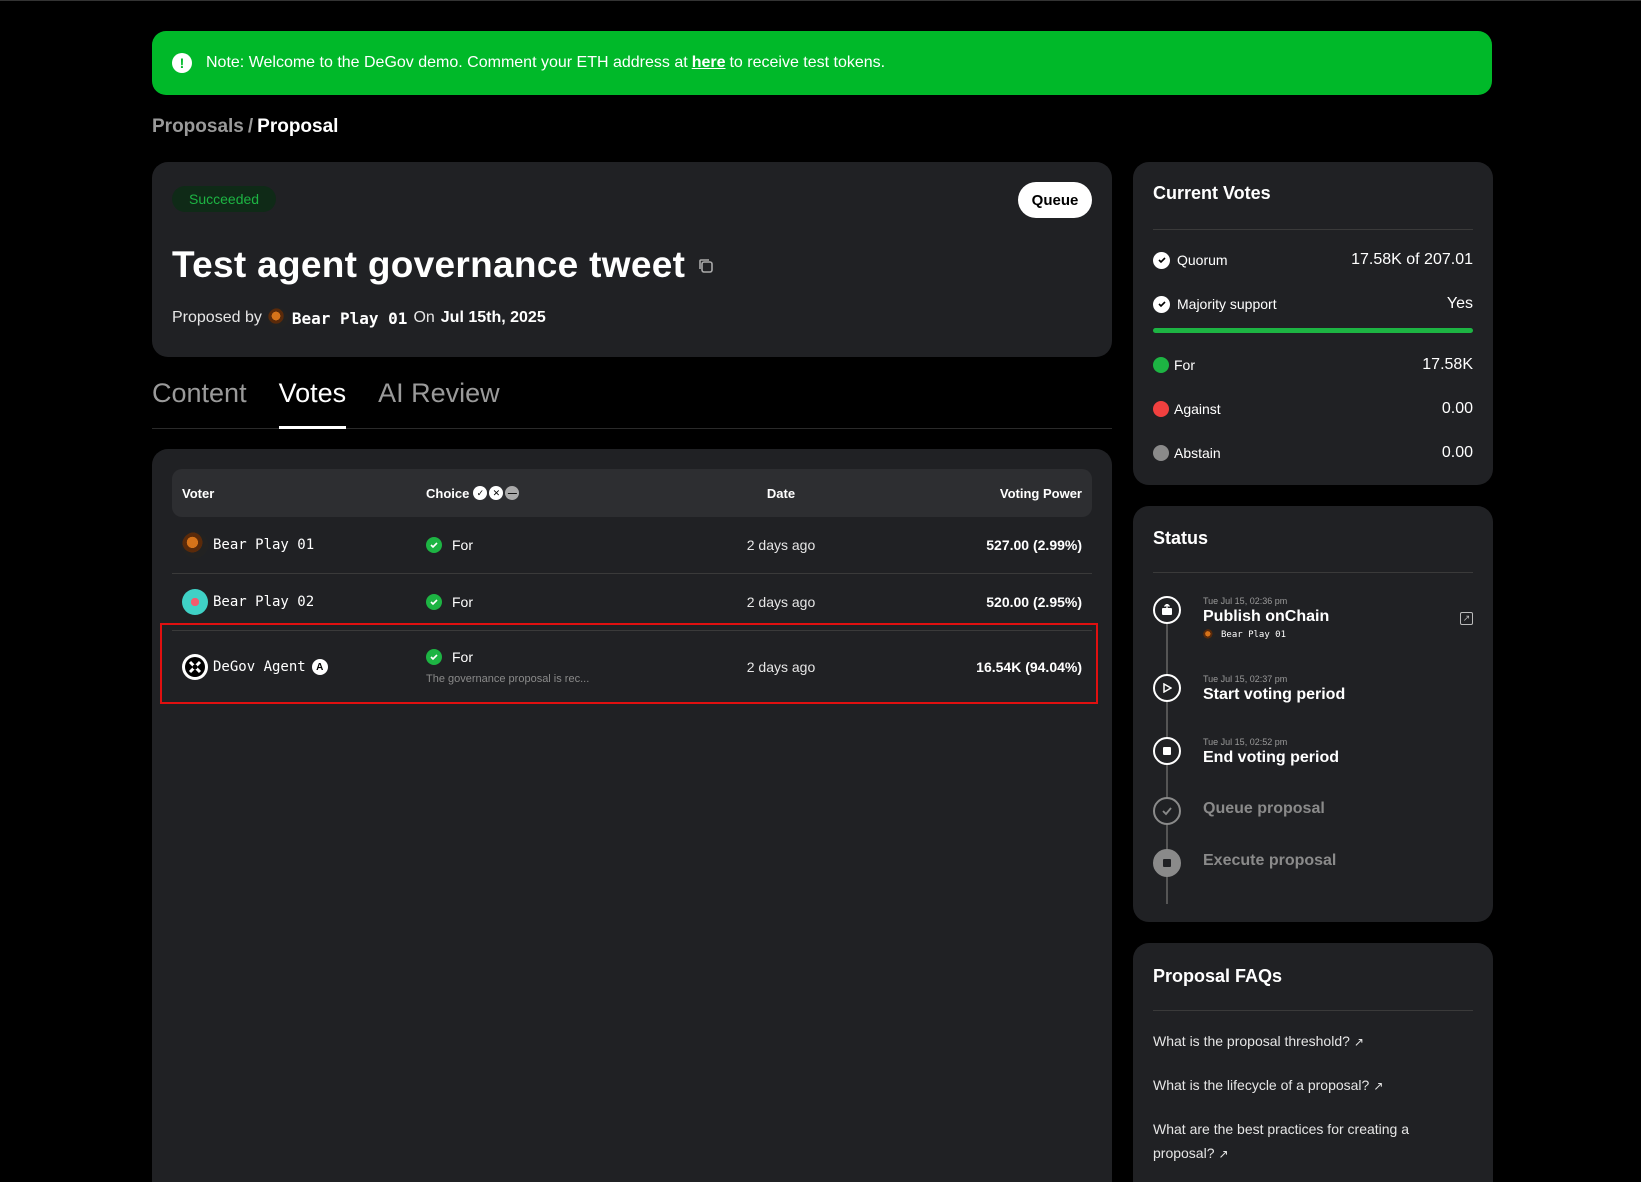  I want to click on vote-power: 527.00 (2.99%), so click(1034, 545).